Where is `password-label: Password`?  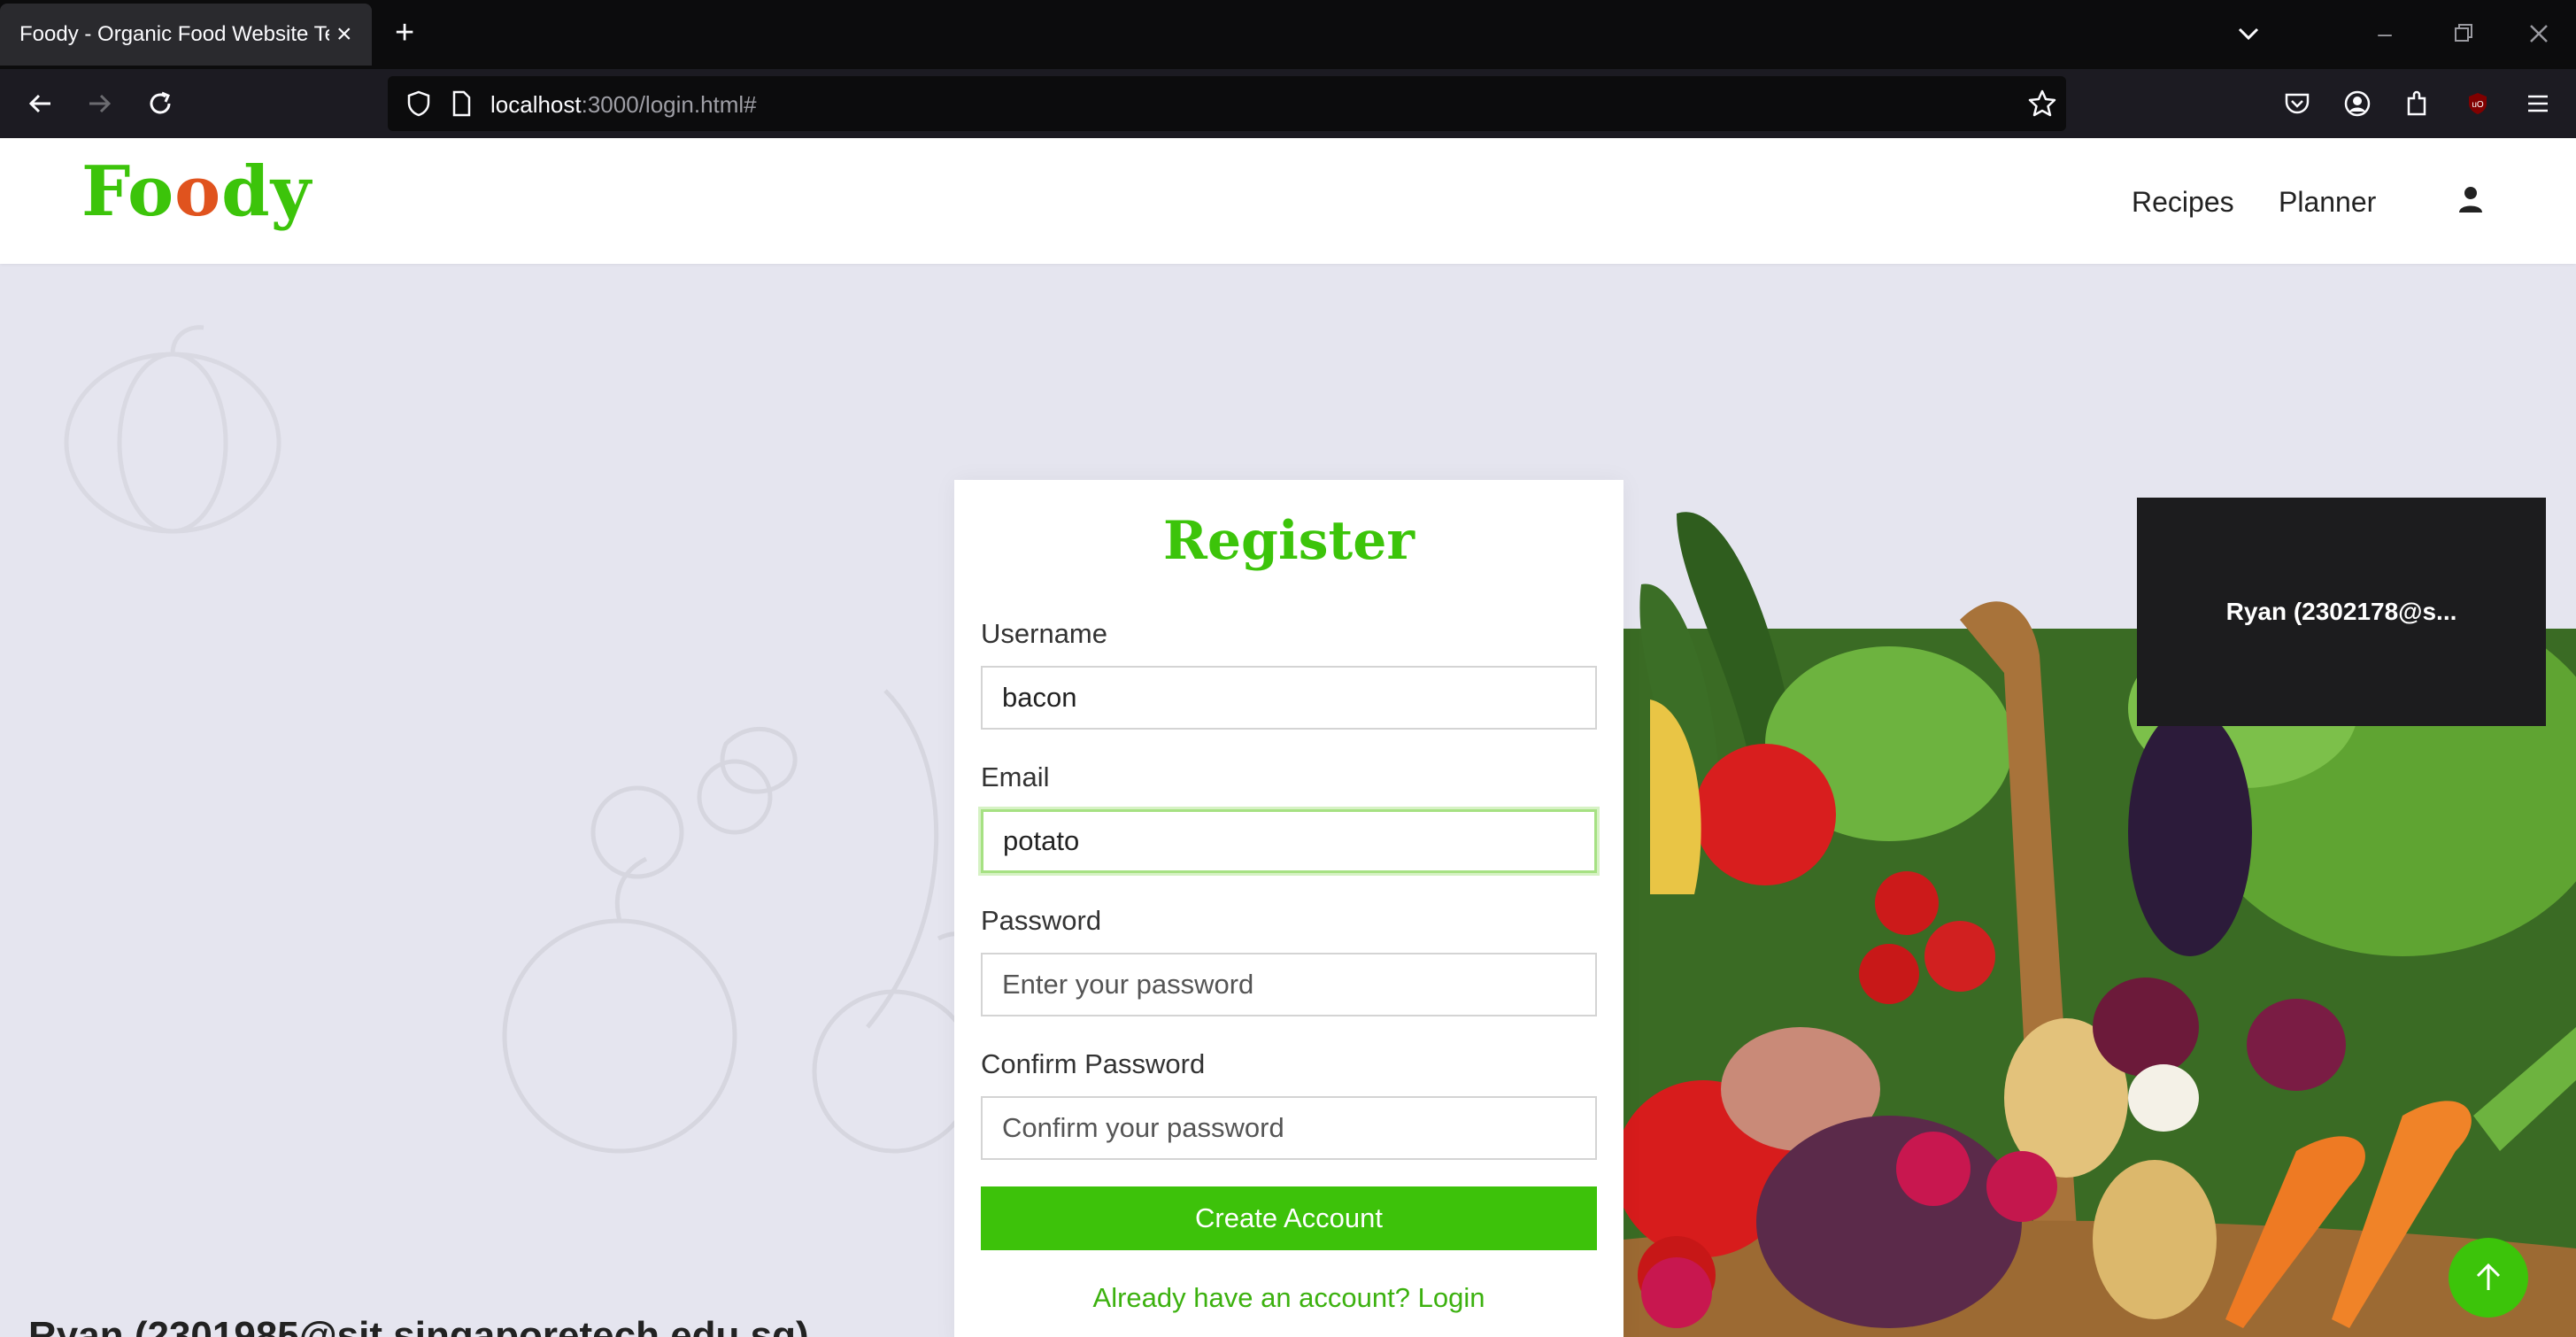
password-label: Password is located at coordinates (1041, 920).